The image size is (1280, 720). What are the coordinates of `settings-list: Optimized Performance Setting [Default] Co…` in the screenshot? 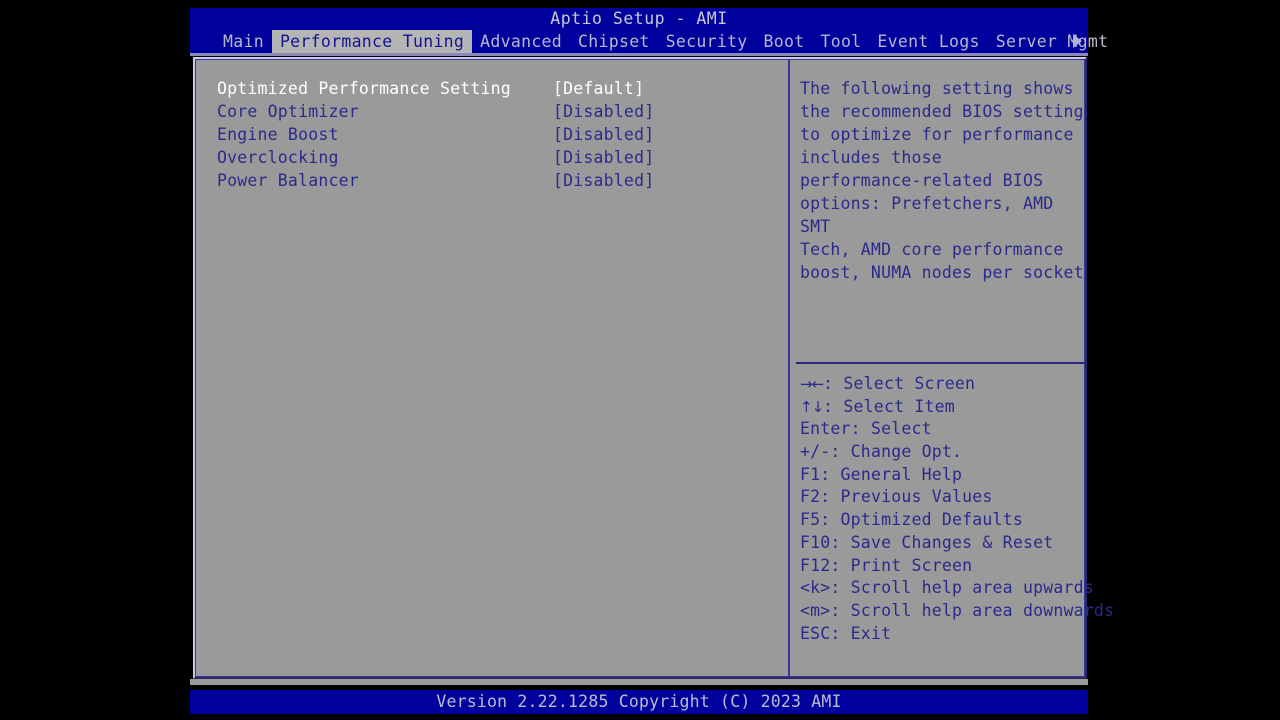 It's located at (492, 134).